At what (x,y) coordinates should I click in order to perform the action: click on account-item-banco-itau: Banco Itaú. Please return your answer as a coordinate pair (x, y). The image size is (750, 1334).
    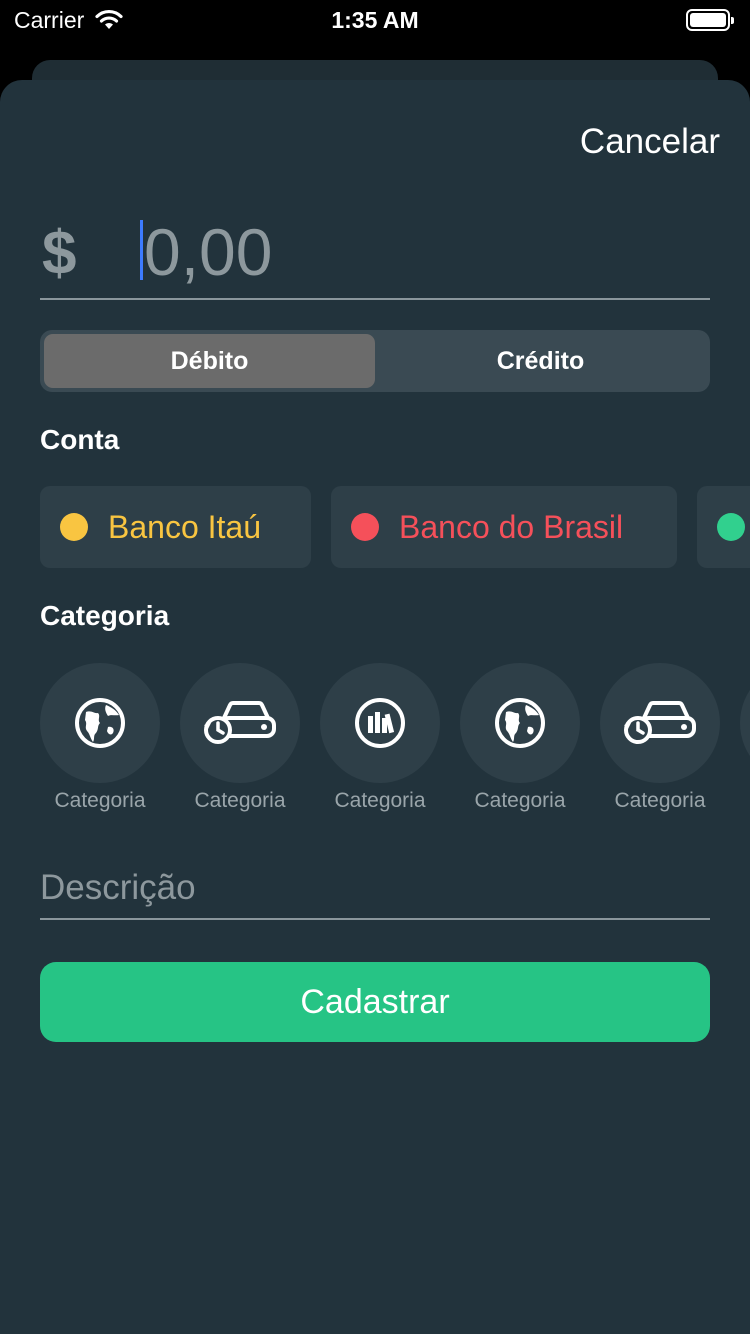
    Looking at the image, I should click on (175, 527).